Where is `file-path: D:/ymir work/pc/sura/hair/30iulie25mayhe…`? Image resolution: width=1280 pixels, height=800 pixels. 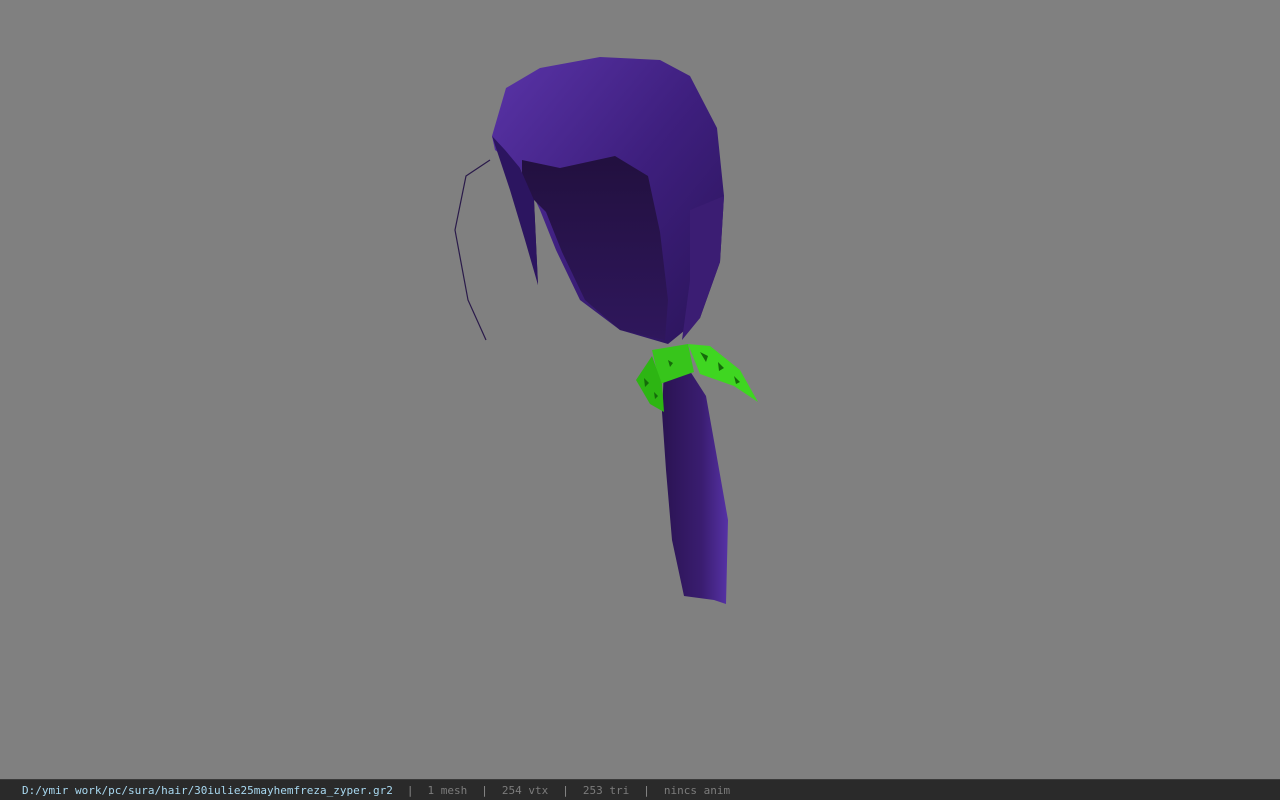
file-path: D:/ymir work/pc/sura/hair/30iulie25mayhe… is located at coordinates (207, 790).